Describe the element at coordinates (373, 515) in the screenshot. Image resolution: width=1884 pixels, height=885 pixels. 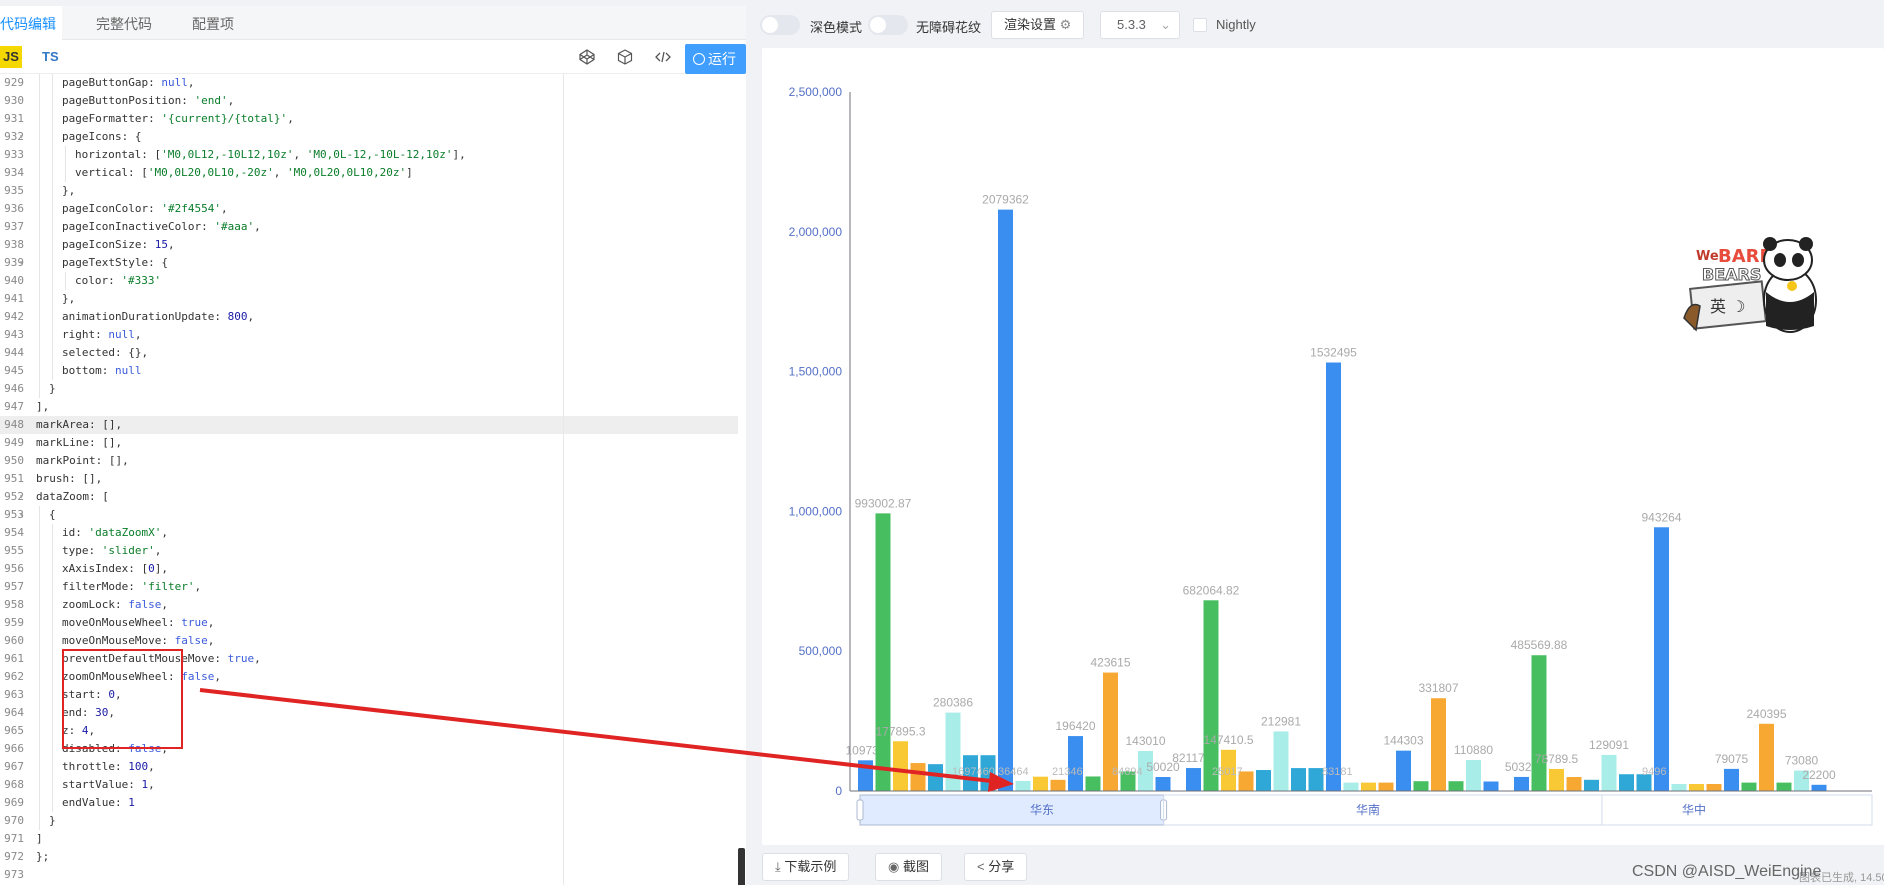
I see `code-line: 953 ▾{` at that location.